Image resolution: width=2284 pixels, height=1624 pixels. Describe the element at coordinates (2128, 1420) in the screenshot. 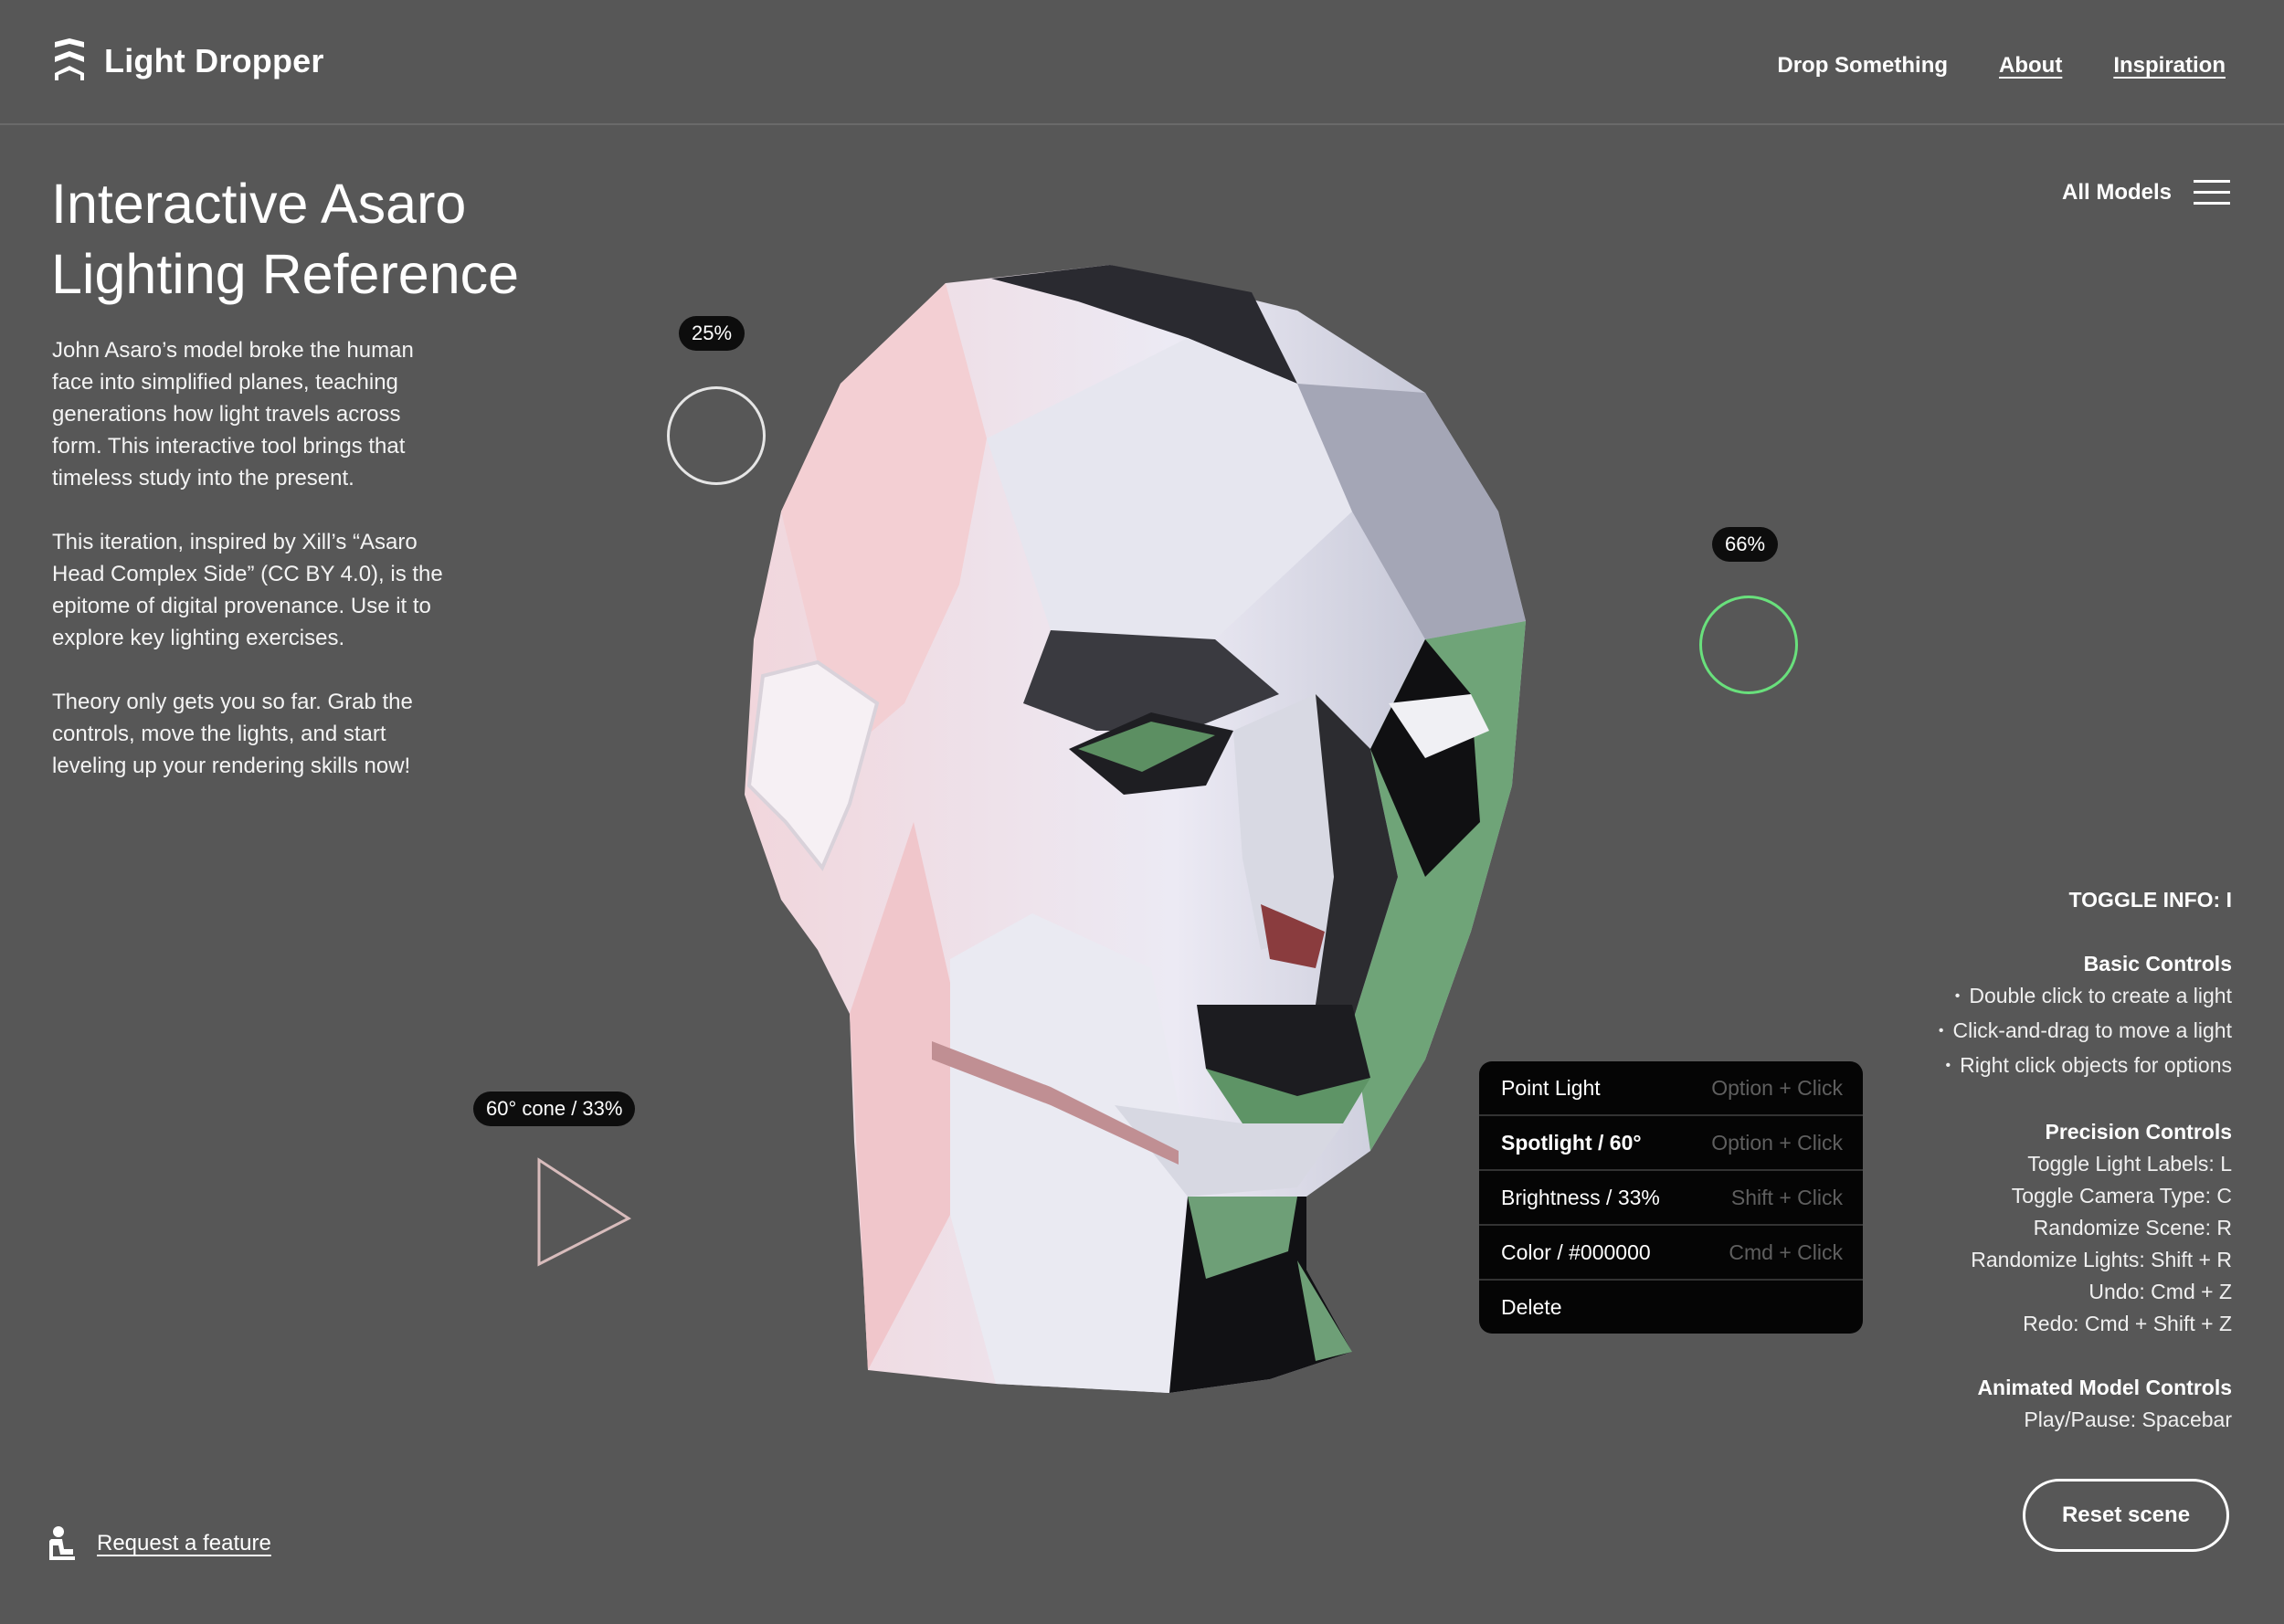

I see `animated-control-item: Play/Pause: Spacebar` at that location.